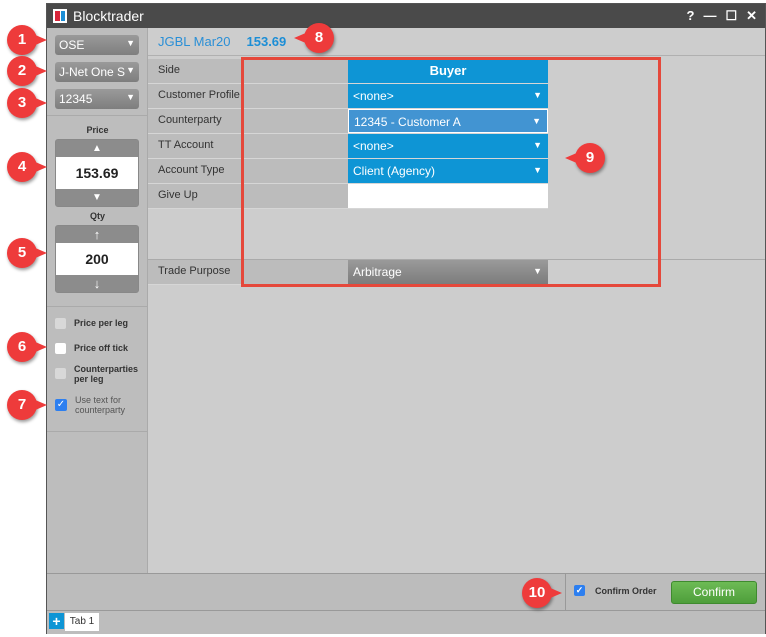  Describe the element at coordinates (56, 621) in the screenshot. I see `add-tab-icon: +` at that location.